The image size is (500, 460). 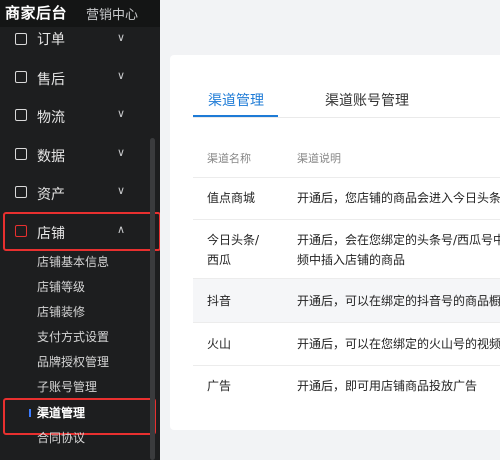 What do you see at coordinates (219, 344) in the screenshot?
I see `channel-name: 火山` at bounding box center [219, 344].